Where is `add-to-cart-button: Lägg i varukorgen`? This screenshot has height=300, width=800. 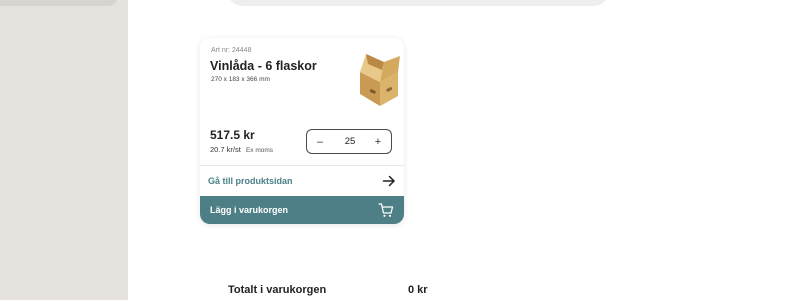
add-to-cart-button: Lägg i varukorgen is located at coordinates (302, 210).